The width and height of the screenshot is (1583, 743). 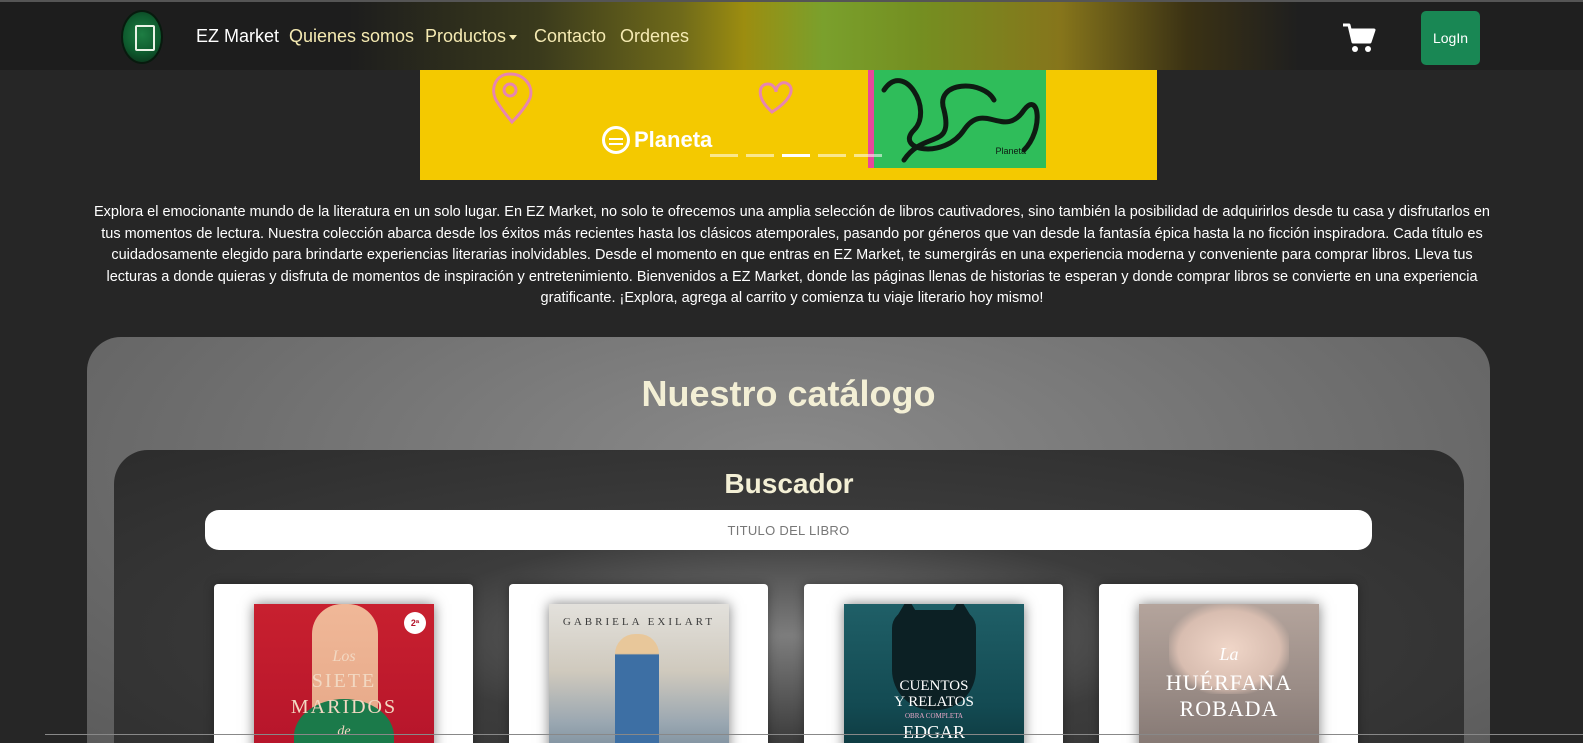 I want to click on banner-carousel: Planeta Planeta, so click(x=788, y=125).